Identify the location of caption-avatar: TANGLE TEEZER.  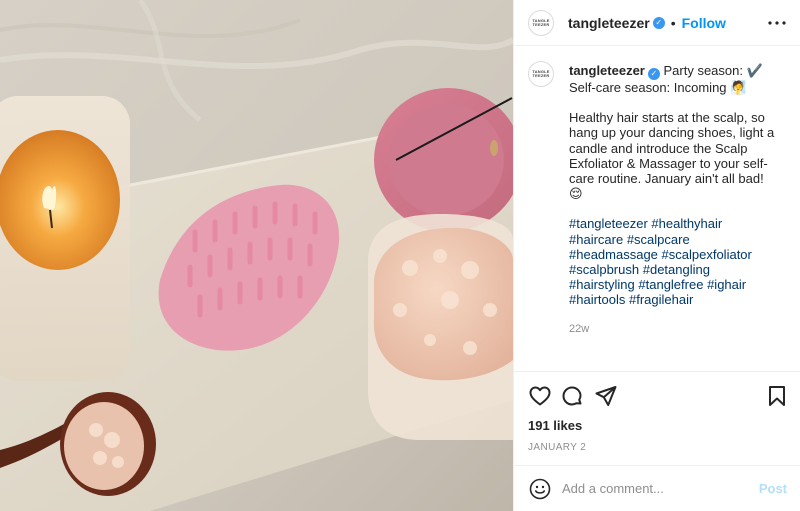
(541, 74).